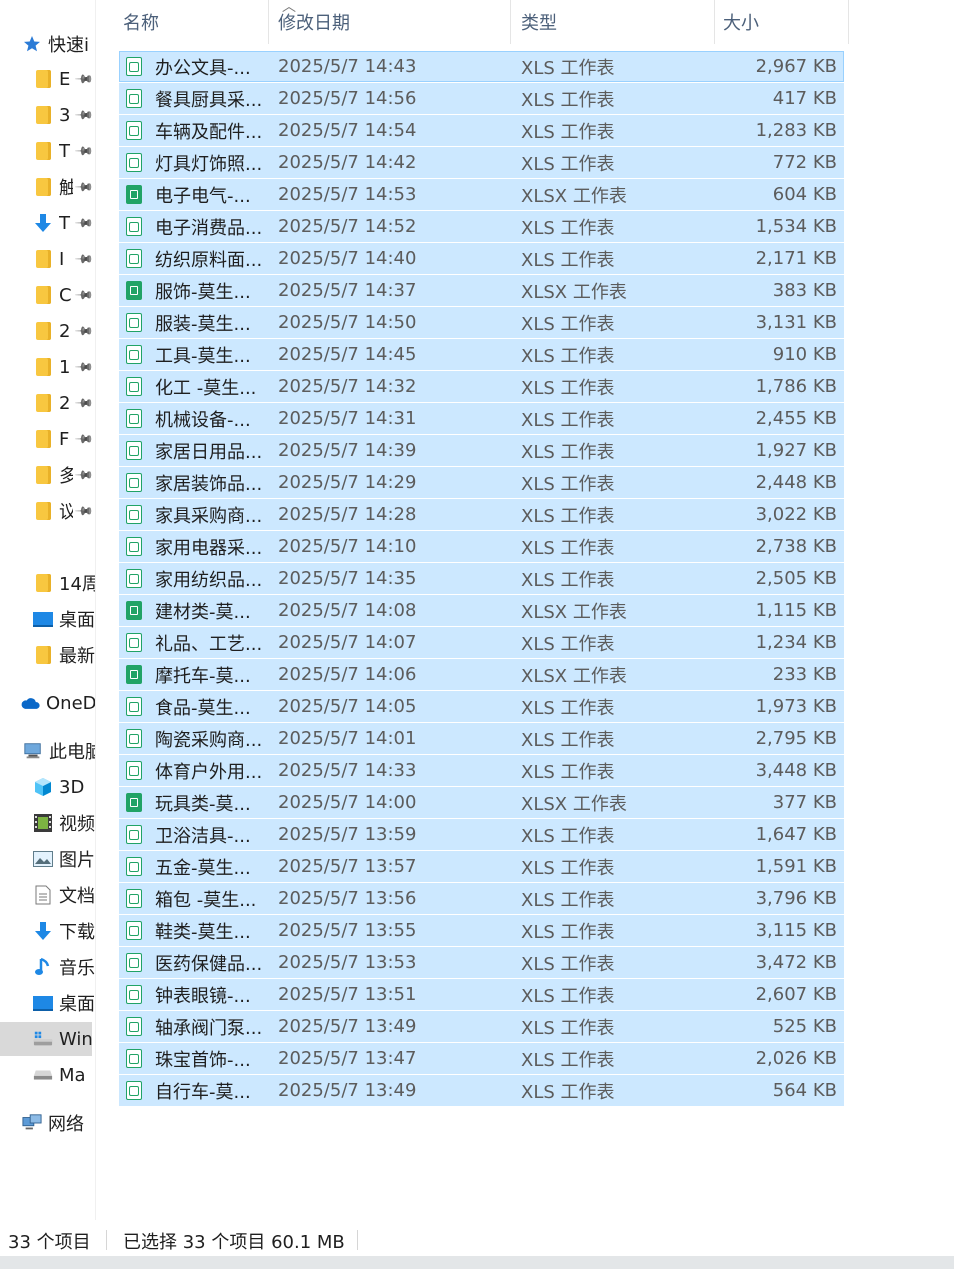  I want to click on network-icon, so click(32, 1123).